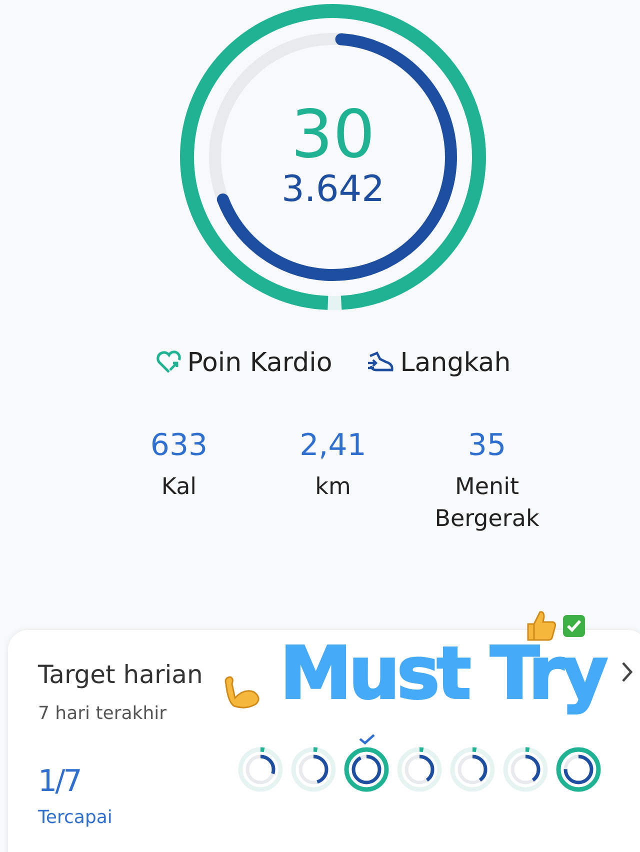 The image size is (640, 852). Describe the element at coordinates (487, 445) in the screenshot. I see `stat-value: 35` at that location.